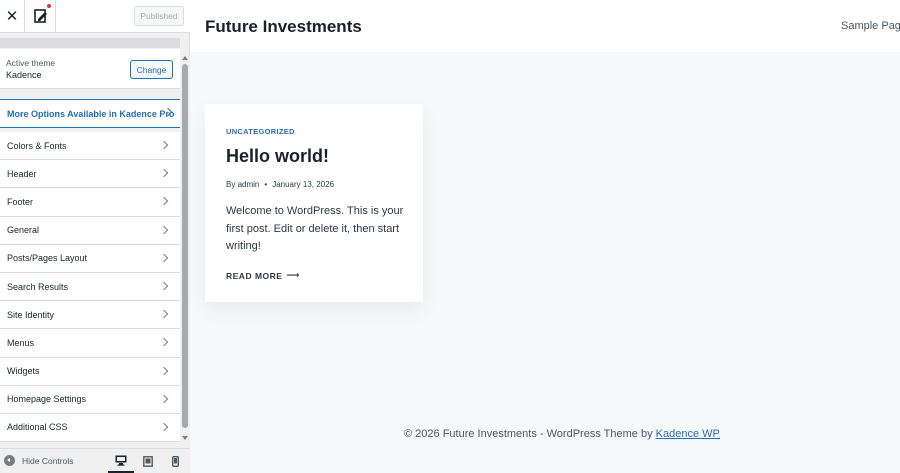 The height and width of the screenshot is (473, 900). Describe the element at coordinates (23, 230) in the screenshot. I see `panel-label: General` at that location.